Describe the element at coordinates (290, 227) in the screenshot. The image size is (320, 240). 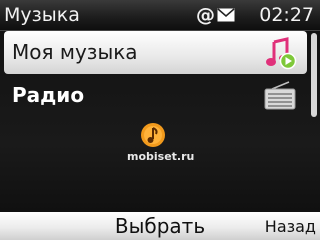
I see `back-softkey: Назад` at that location.